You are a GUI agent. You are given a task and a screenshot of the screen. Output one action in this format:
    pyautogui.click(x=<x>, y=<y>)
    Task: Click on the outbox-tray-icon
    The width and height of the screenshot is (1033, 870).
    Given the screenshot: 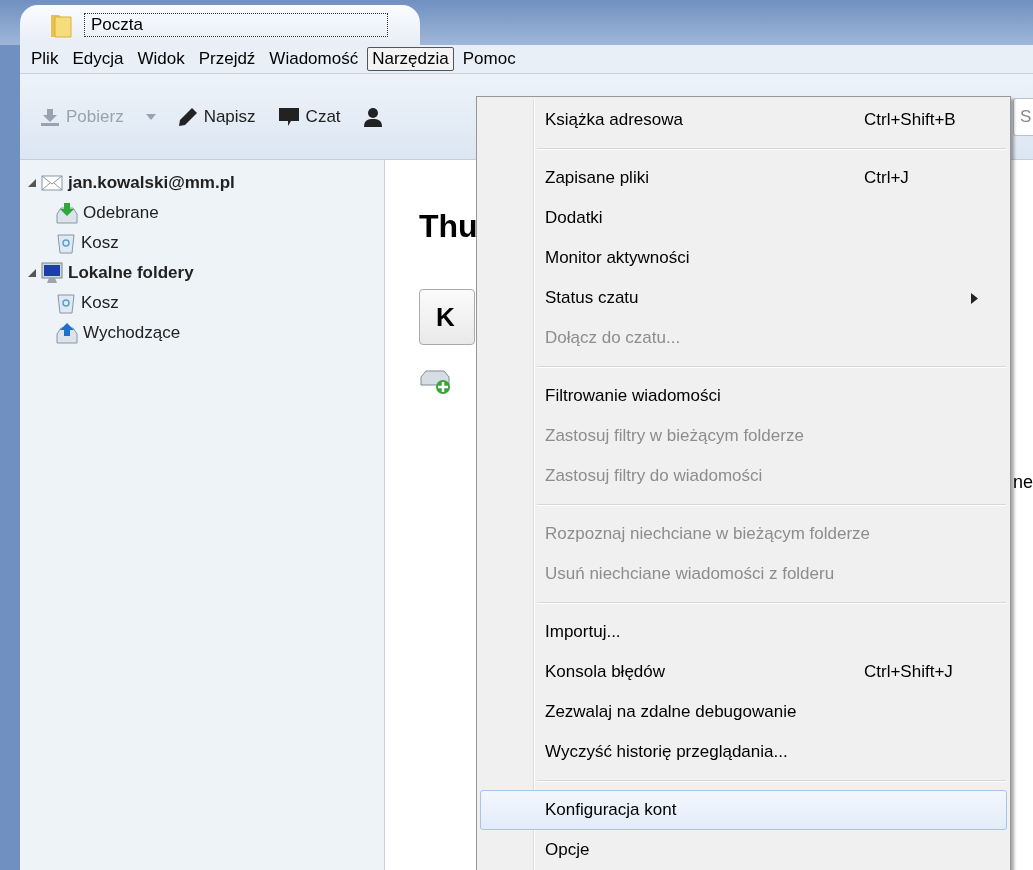 What is the action you would take?
    pyautogui.click(x=67, y=333)
    